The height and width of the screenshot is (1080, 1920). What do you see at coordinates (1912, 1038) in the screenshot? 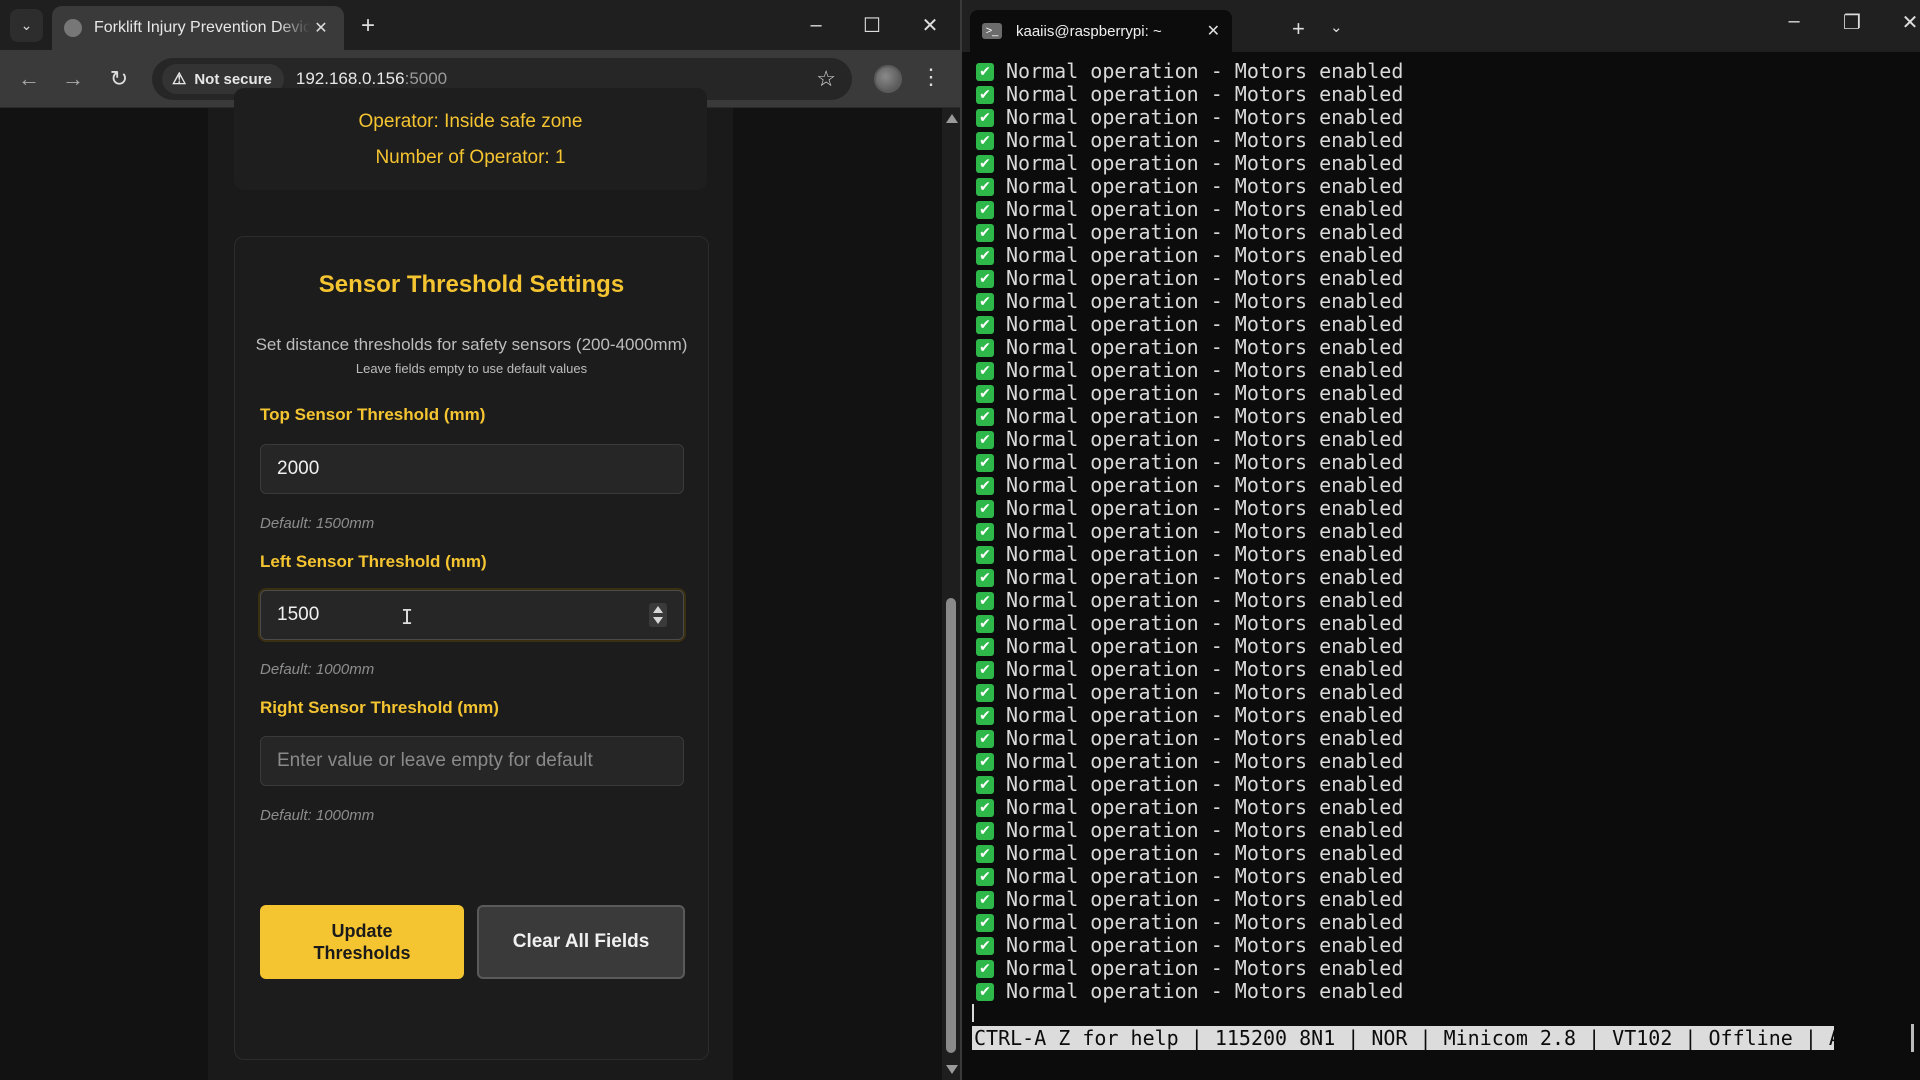
I see `terminal-scrollbar` at bounding box center [1912, 1038].